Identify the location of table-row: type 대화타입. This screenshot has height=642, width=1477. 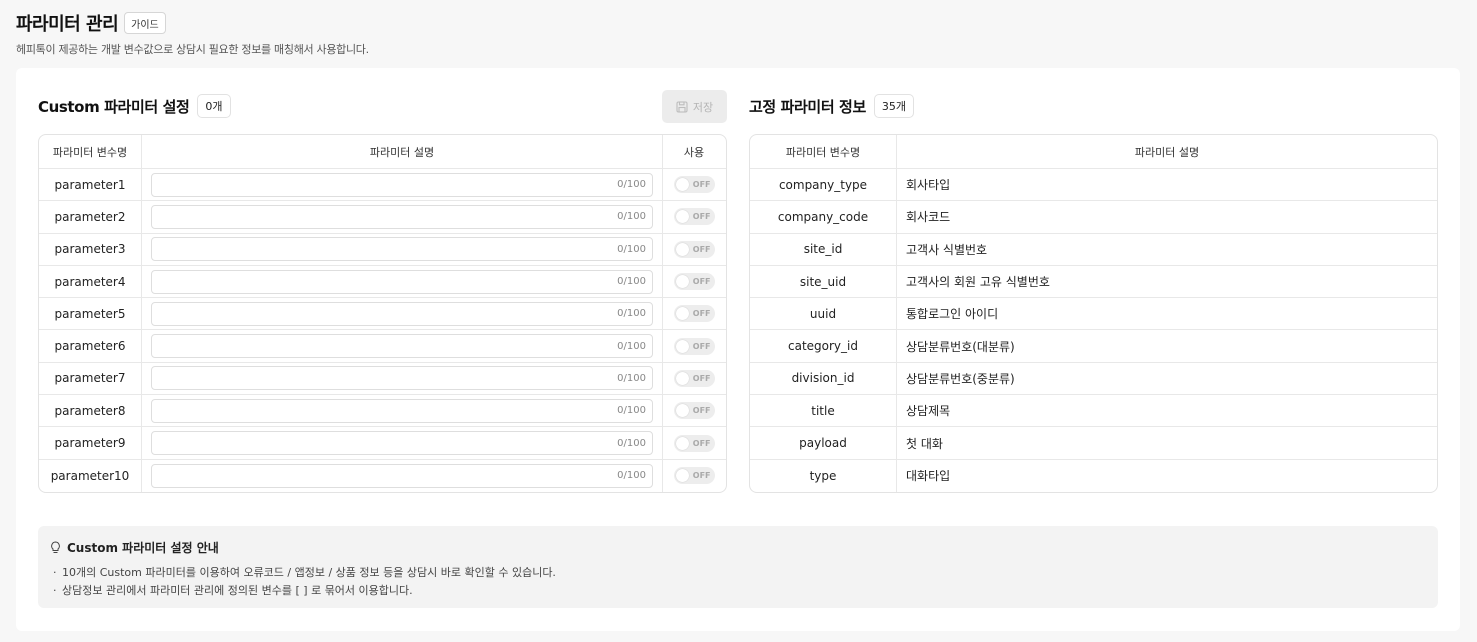
(1093, 475).